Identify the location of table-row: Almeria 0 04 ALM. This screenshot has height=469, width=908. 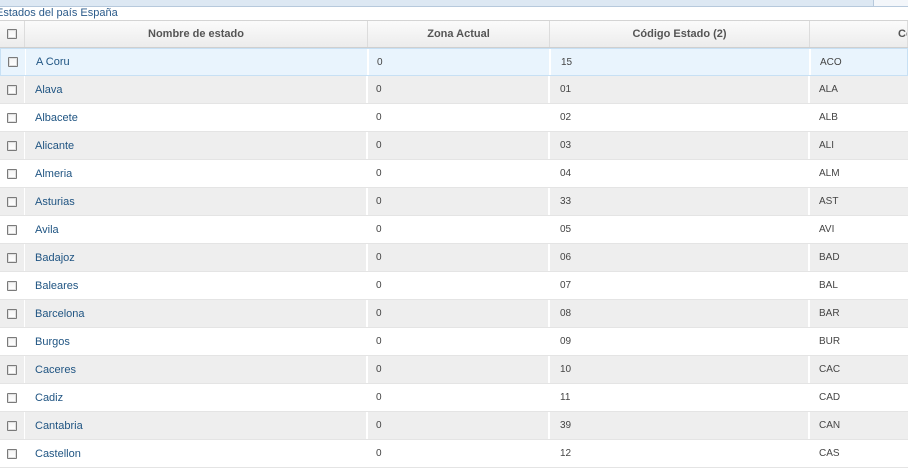
(454, 174).